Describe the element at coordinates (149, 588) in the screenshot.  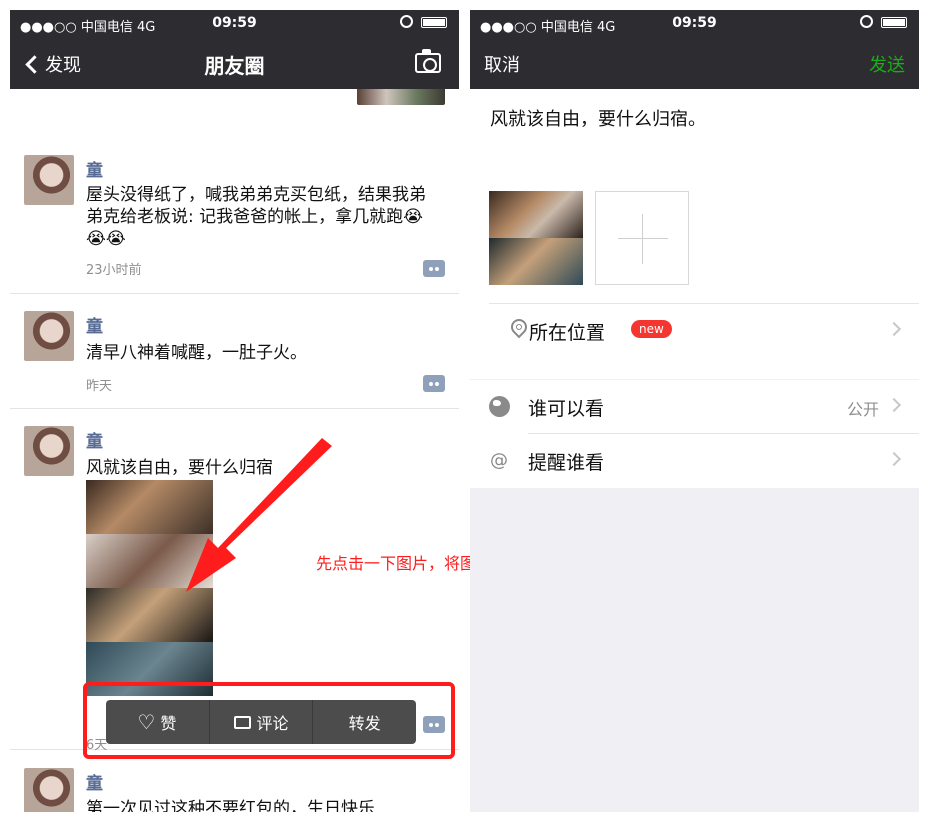
I see `post-image` at that location.